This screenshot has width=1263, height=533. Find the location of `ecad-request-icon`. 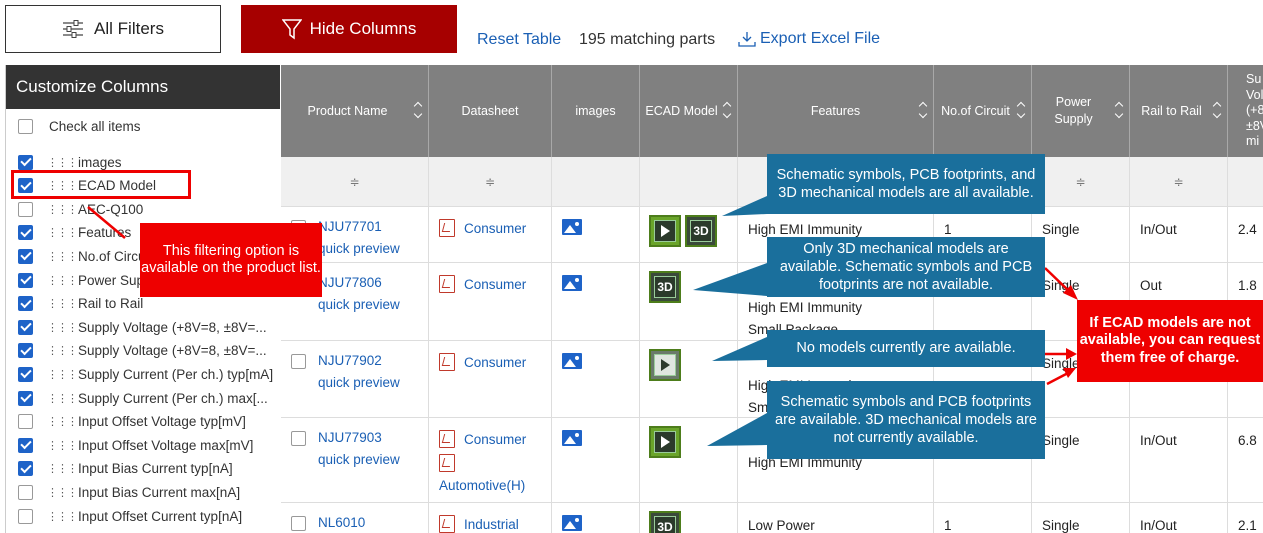

ecad-request-icon is located at coordinates (665, 365).